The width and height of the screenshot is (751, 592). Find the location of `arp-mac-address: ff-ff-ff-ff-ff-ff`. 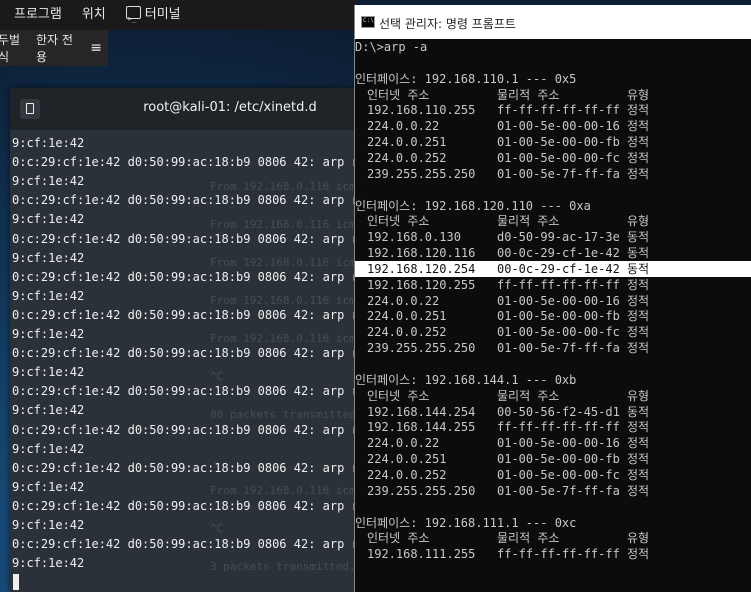

arp-mac-address: ff-ff-ff-ff-ff-ff is located at coordinates (558, 554).